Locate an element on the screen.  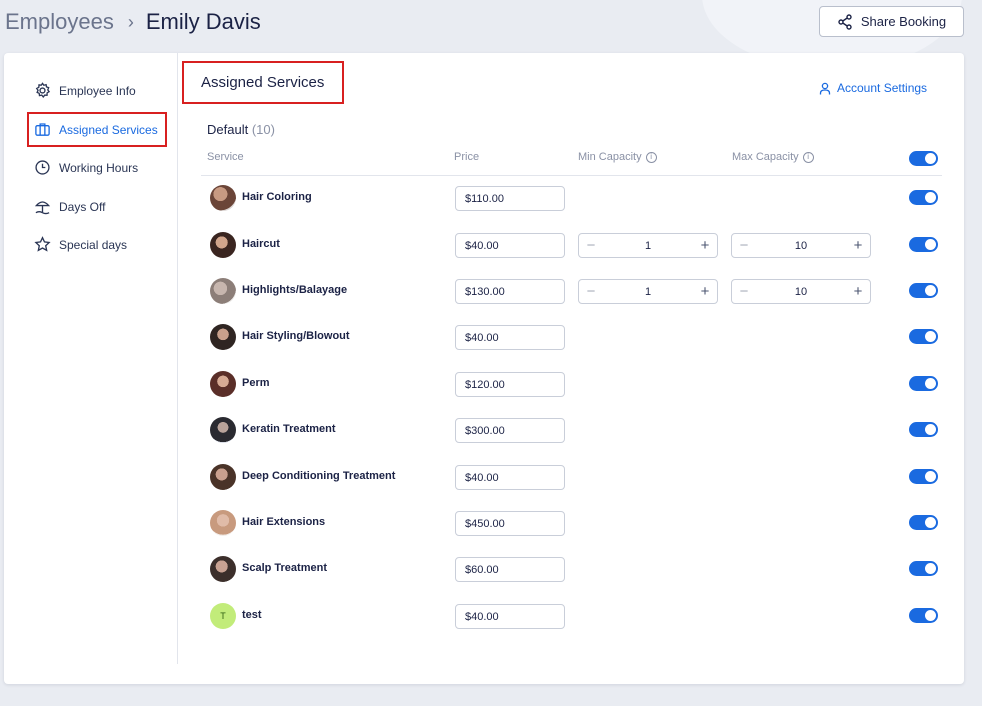
table-row: Deep Conditioning Treatment is located at coordinates (484, 477).